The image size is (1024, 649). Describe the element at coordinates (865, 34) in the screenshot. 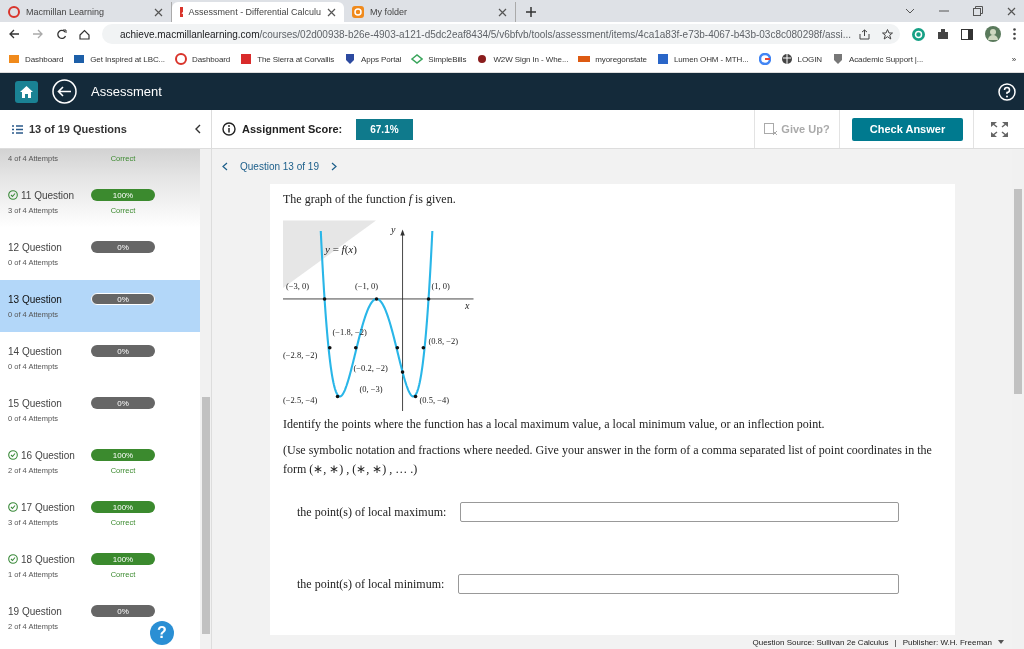

I see `share-icon` at that location.